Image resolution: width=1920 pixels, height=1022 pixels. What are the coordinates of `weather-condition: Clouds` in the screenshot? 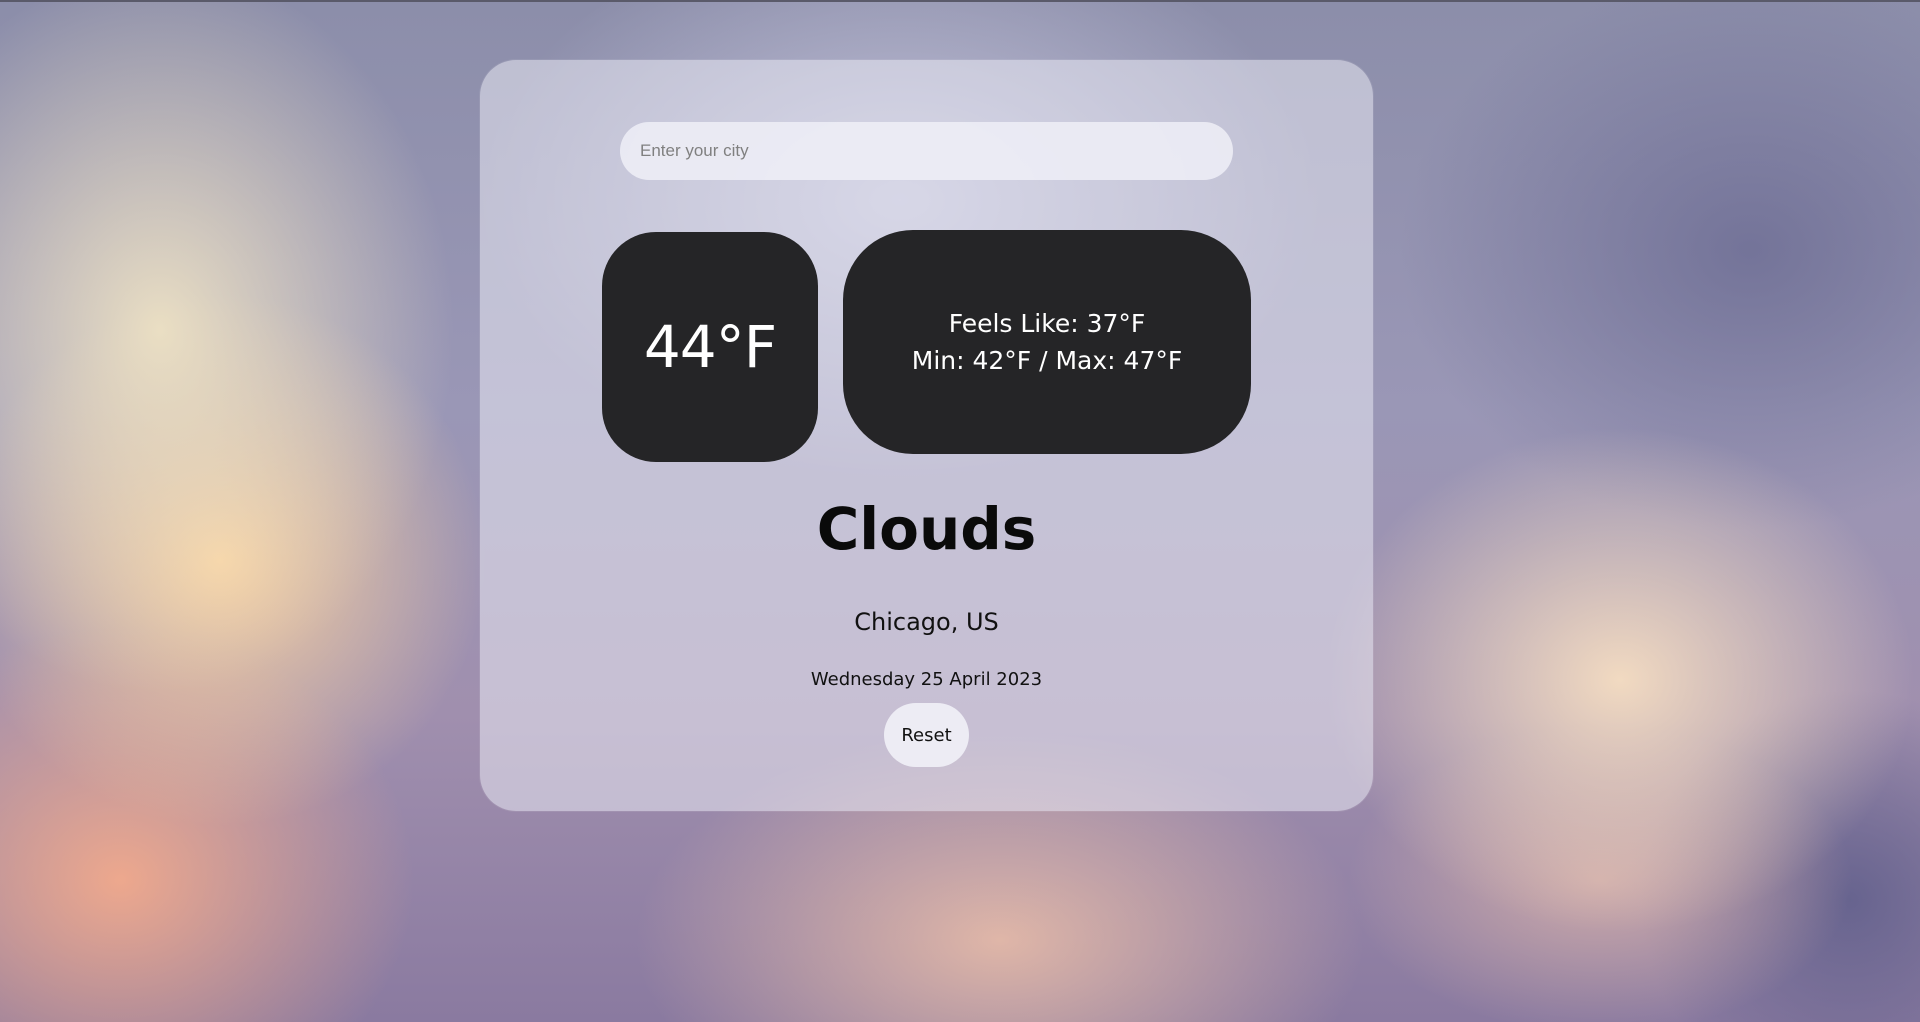 It's located at (926, 529).